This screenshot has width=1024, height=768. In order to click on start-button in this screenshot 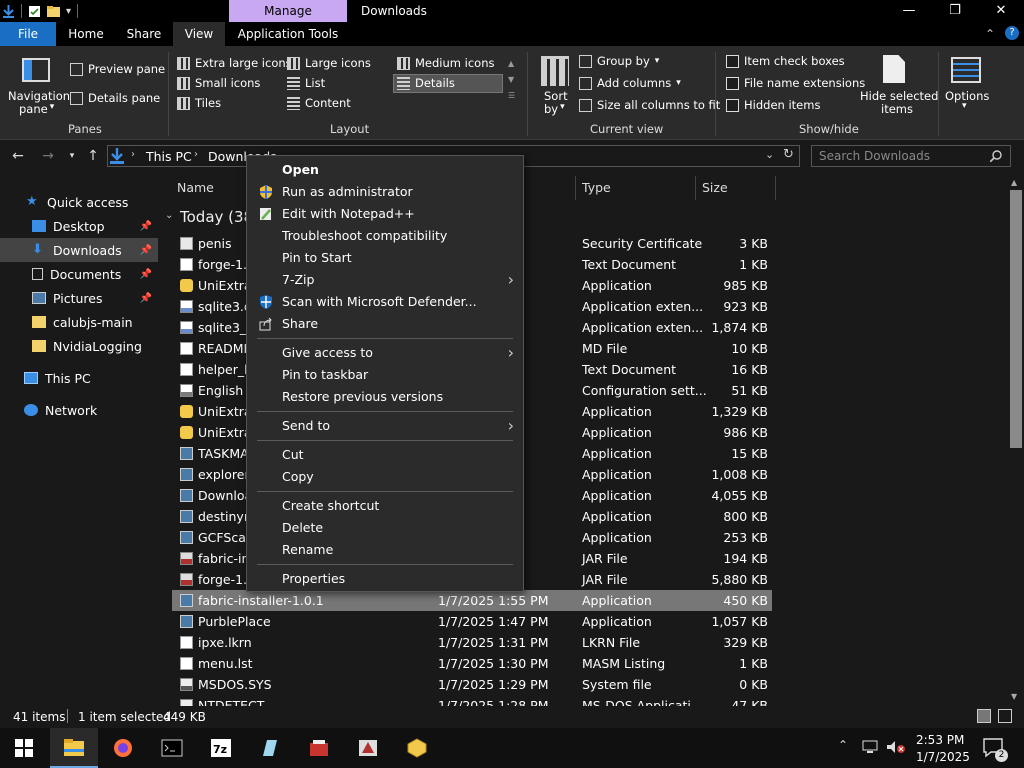, I will do `click(24, 748)`.